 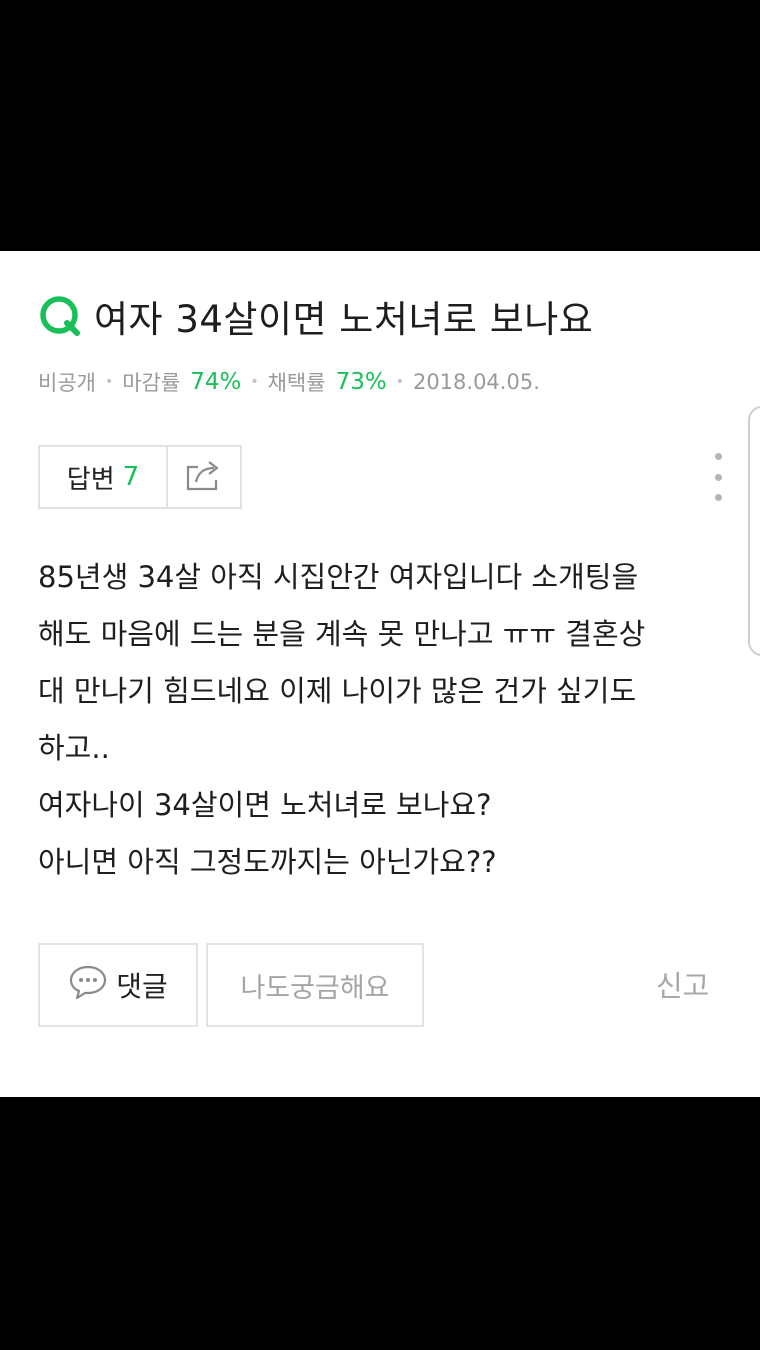 I want to click on q-icon, so click(x=60, y=316).